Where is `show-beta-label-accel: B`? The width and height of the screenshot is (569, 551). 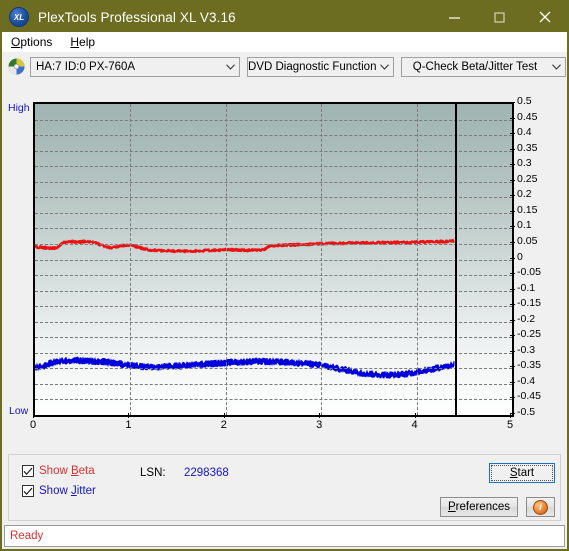 show-beta-label-accel: B is located at coordinates (74, 471).